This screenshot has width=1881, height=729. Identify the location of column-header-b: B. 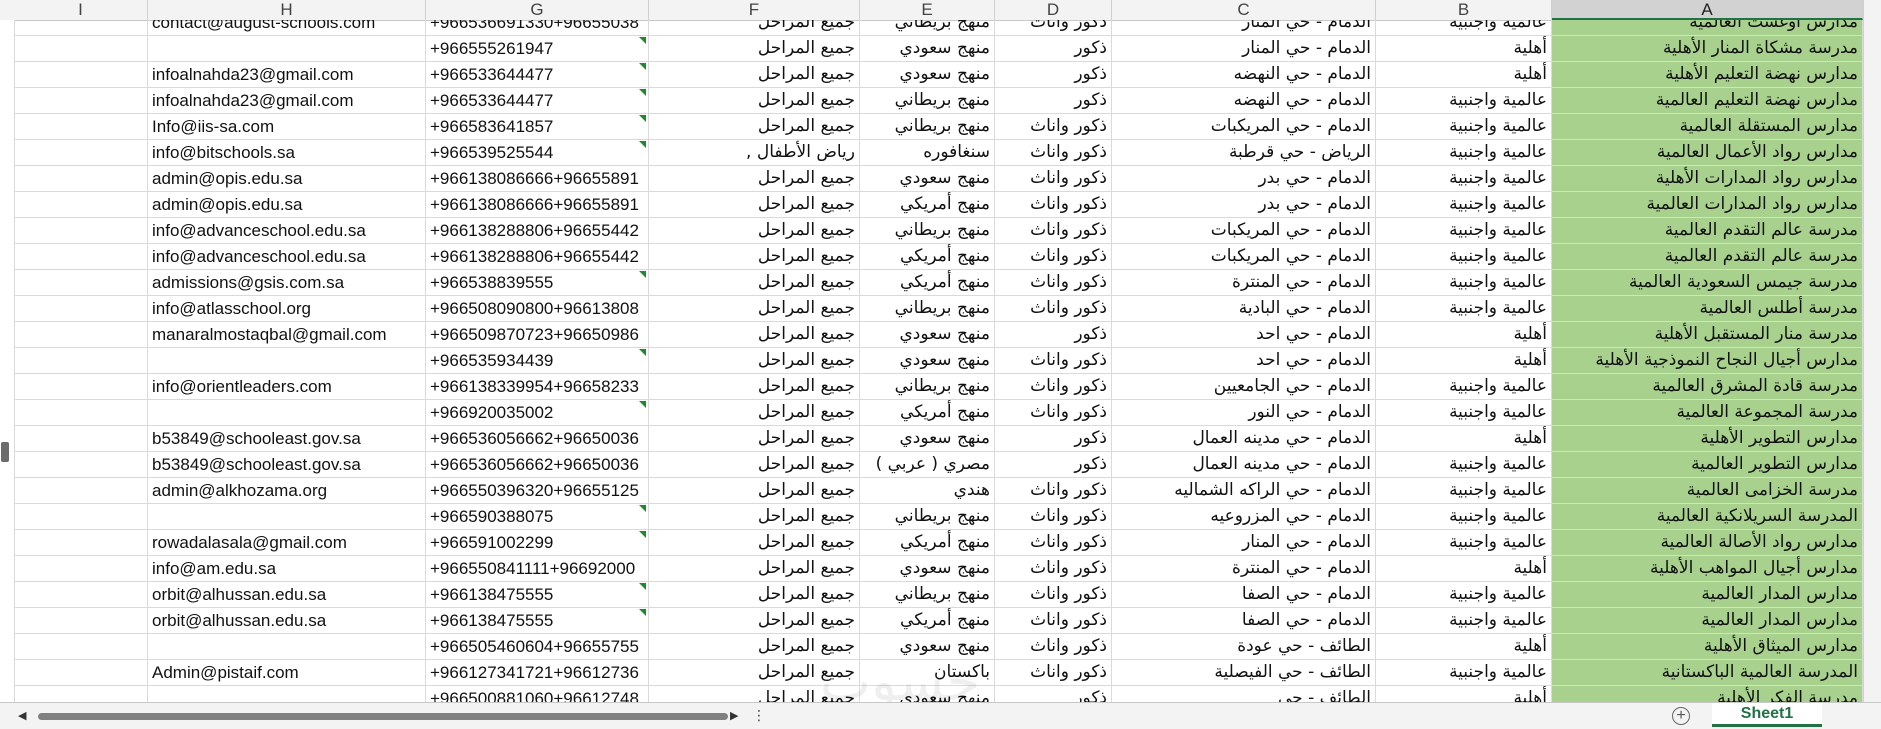
(1464, 10).